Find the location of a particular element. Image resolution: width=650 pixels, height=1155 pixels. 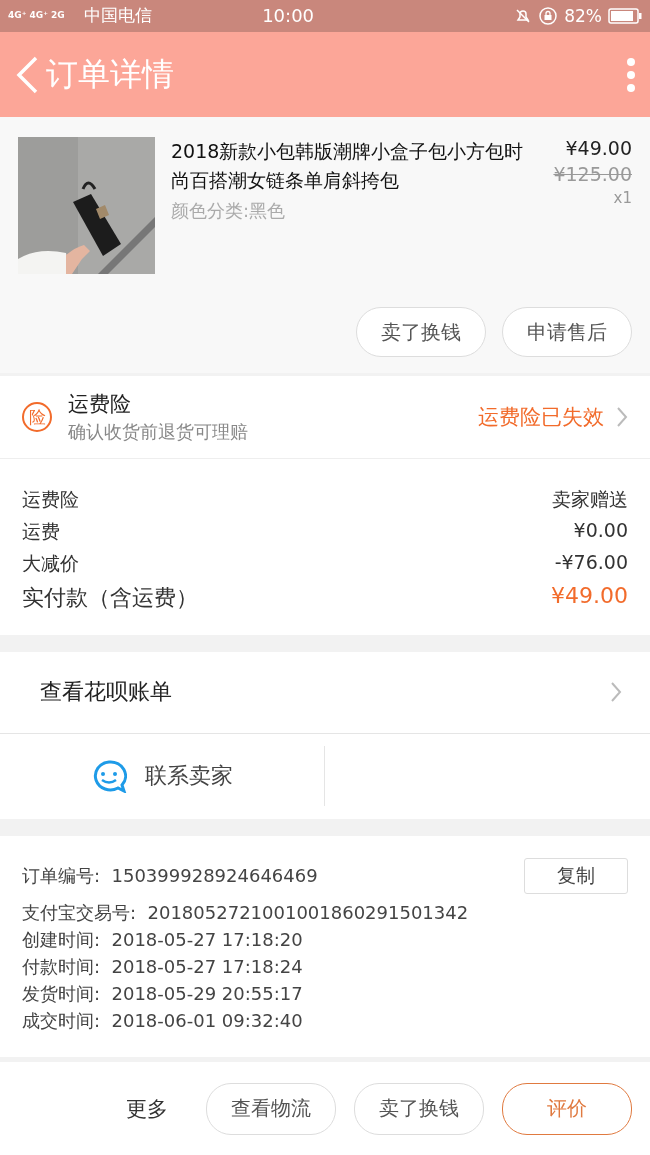

insurance-status: 运费险已失效 is located at coordinates (541, 417).